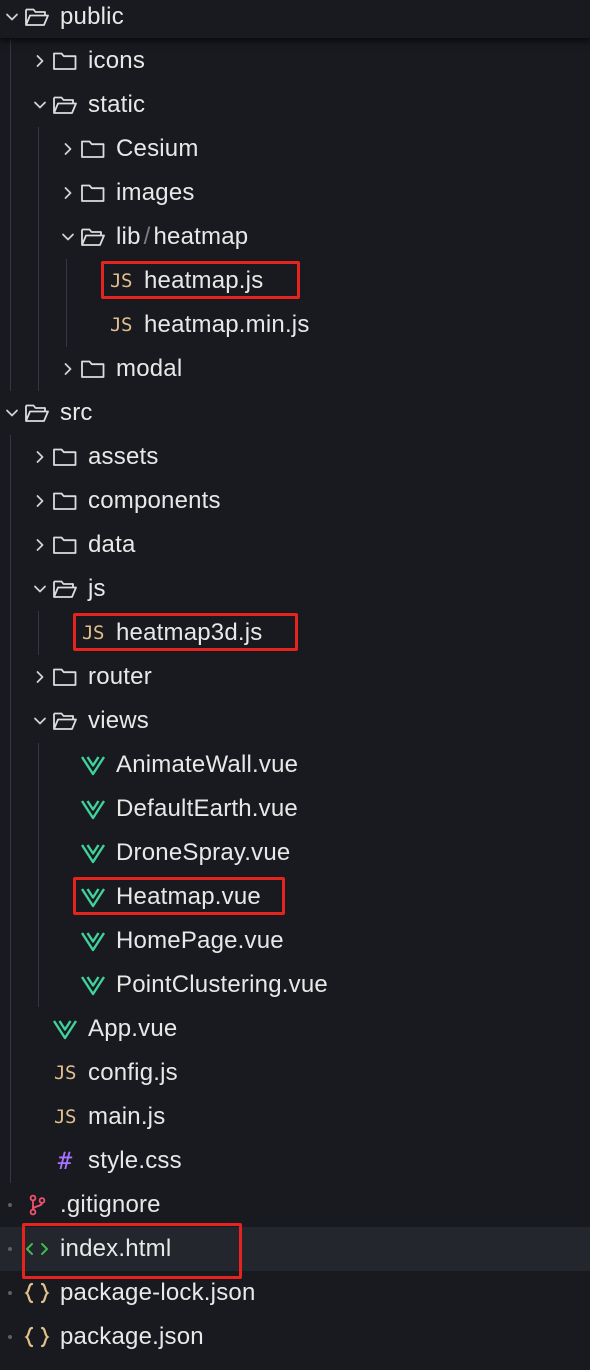 Image resolution: width=590 pixels, height=1370 pixels. I want to click on tree-row-data: data, so click(295, 545).